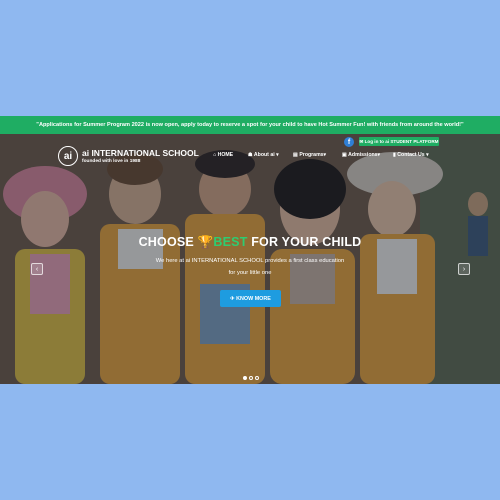  Describe the element at coordinates (399, 141) in the screenshot. I see `student-platform-button: ✉ Log in to ai STUDENT PLATFORM` at that location.